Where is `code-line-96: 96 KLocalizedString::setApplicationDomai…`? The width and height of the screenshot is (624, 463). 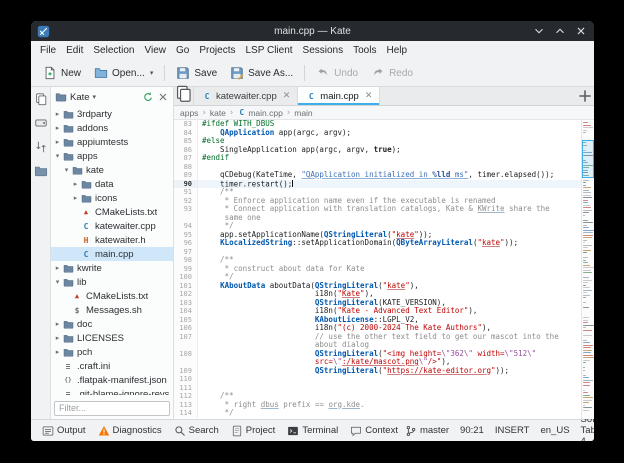
code-line-96: 96 KLocalizedString::setApplicationDomai… is located at coordinates (377, 243).